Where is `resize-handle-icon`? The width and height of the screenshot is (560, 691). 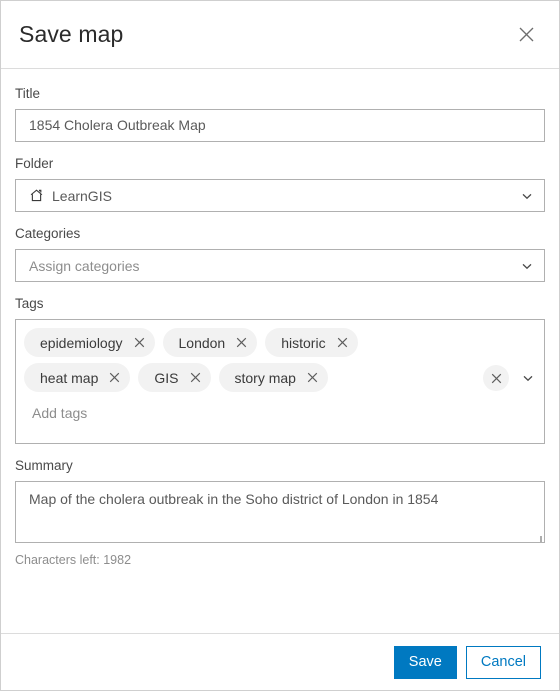
resize-handle-icon is located at coordinates (537, 536).